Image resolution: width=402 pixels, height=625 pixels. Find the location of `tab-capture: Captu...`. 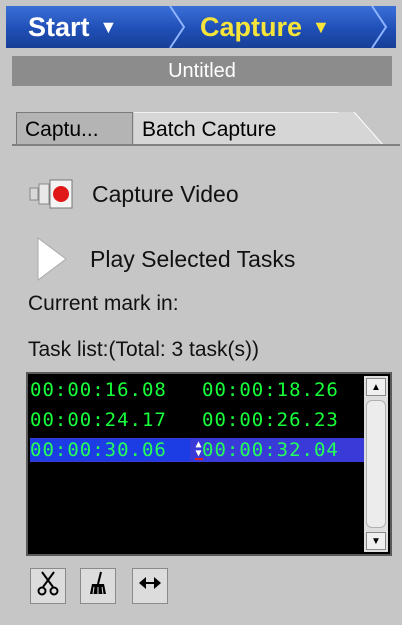

tab-capture: Captu... is located at coordinates (74, 129).